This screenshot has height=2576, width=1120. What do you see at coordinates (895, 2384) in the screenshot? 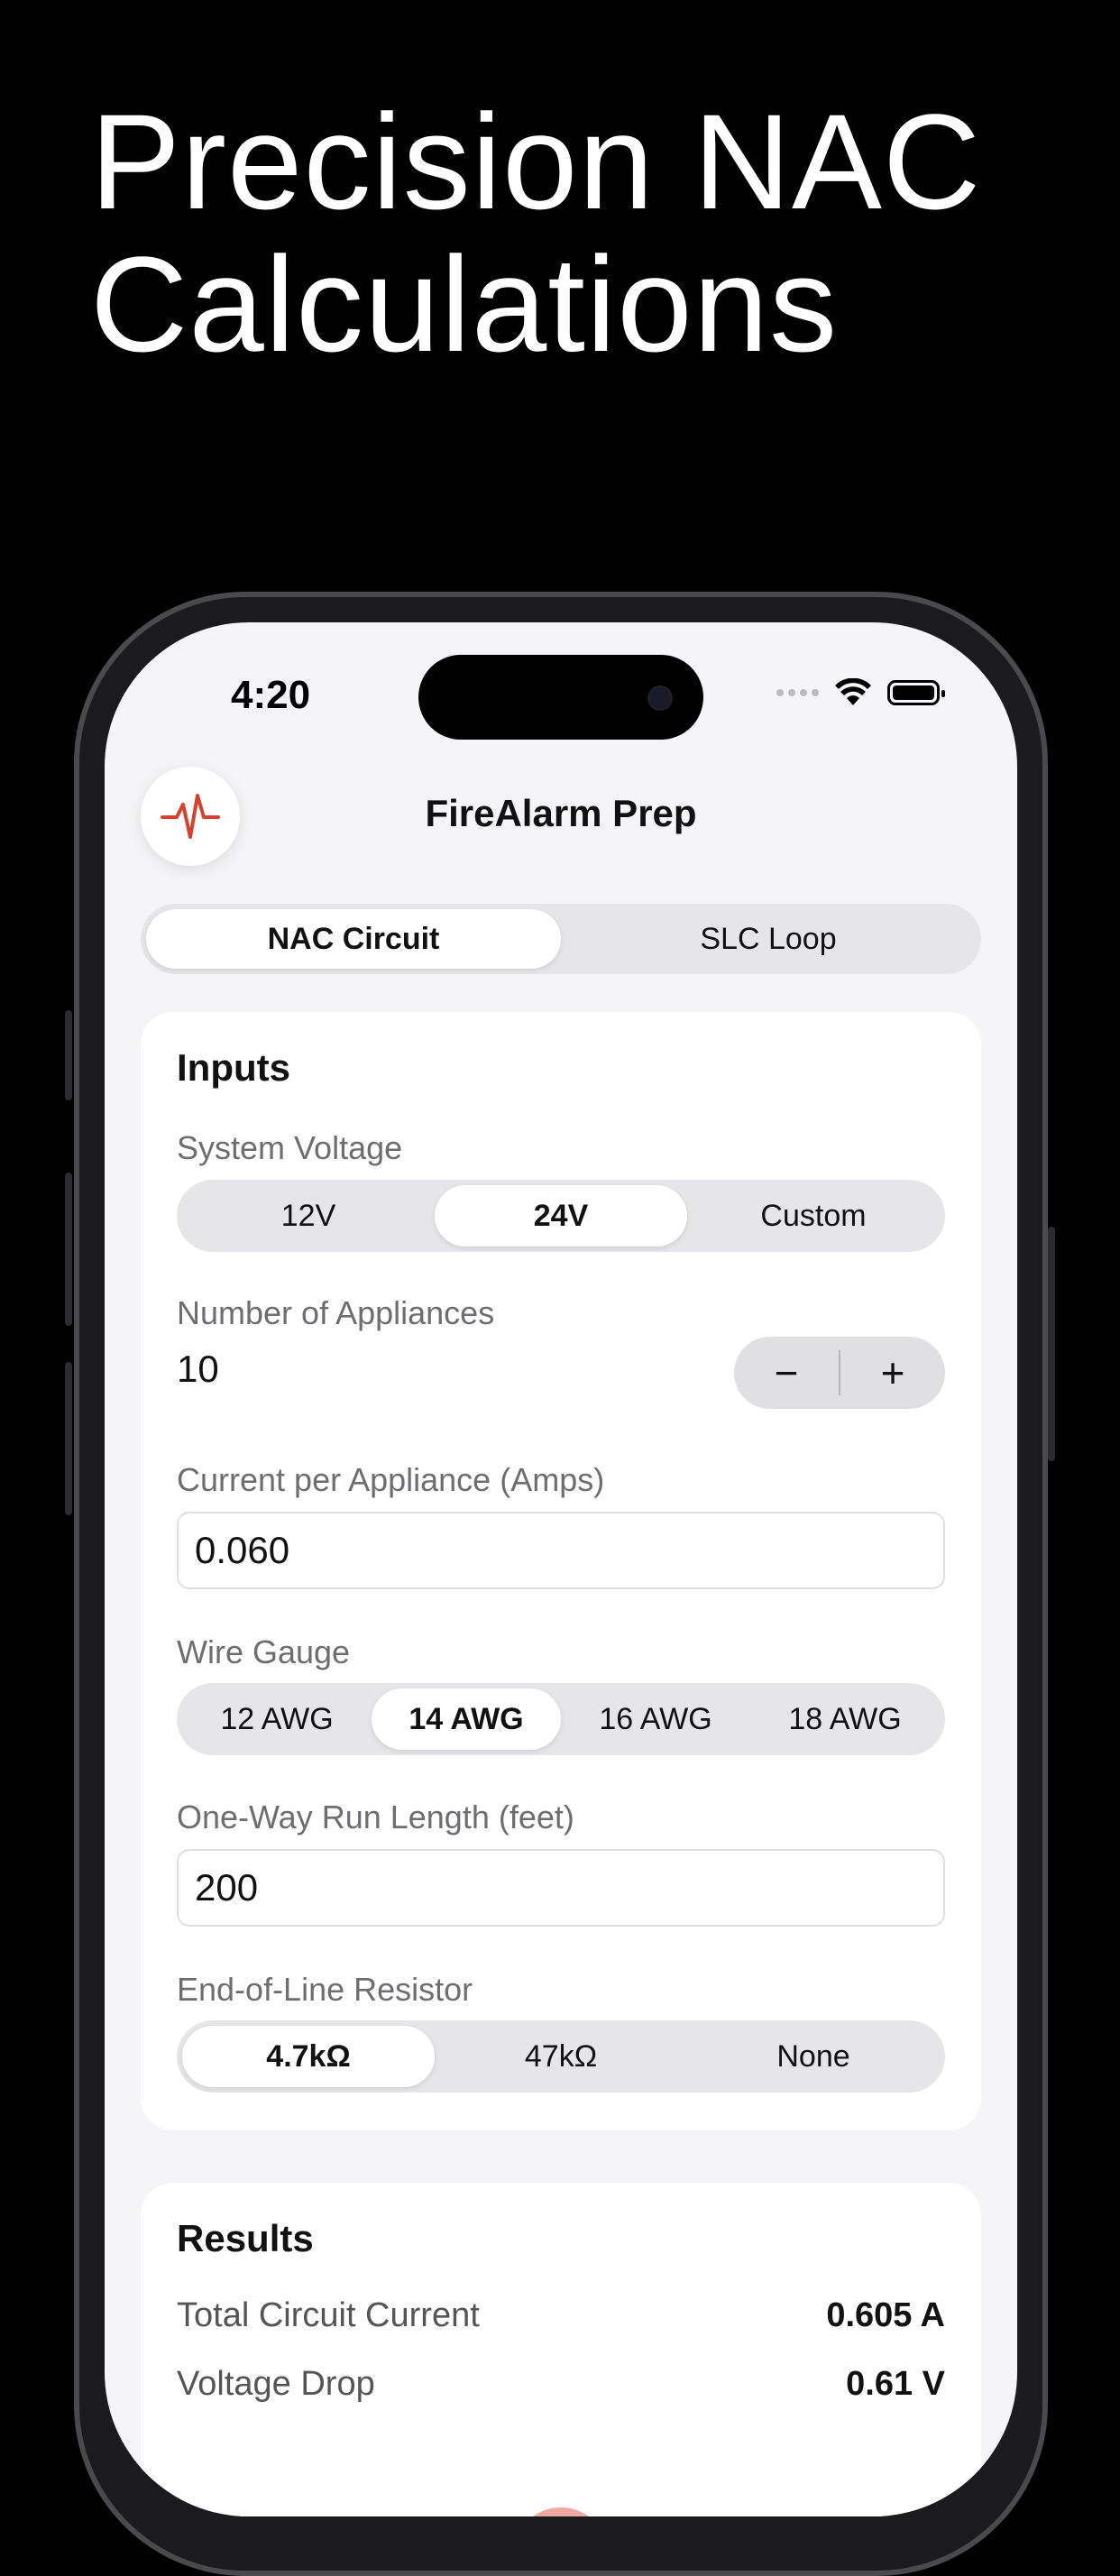
I see `result-value: 0.61 V` at bounding box center [895, 2384].